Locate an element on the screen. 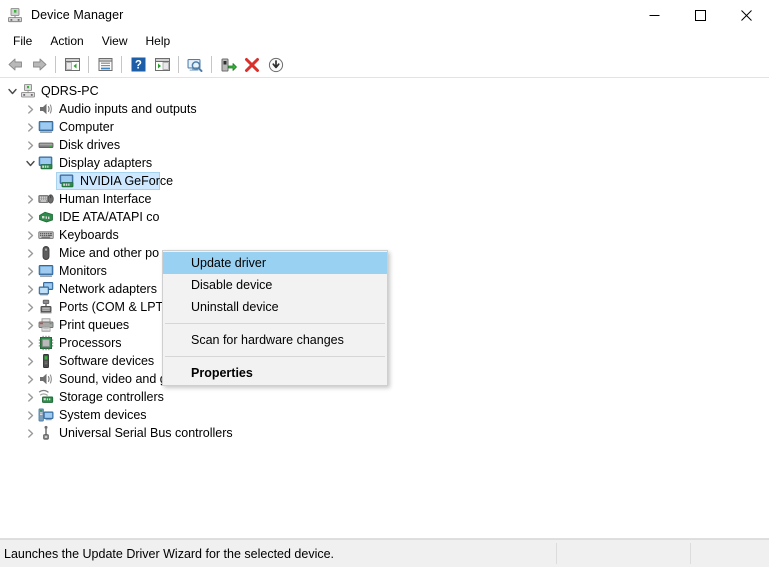 Image resolution: width=769 pixels, height=567 pixels. show-hide-console-tree-icon is located at coordinates (72, 64).